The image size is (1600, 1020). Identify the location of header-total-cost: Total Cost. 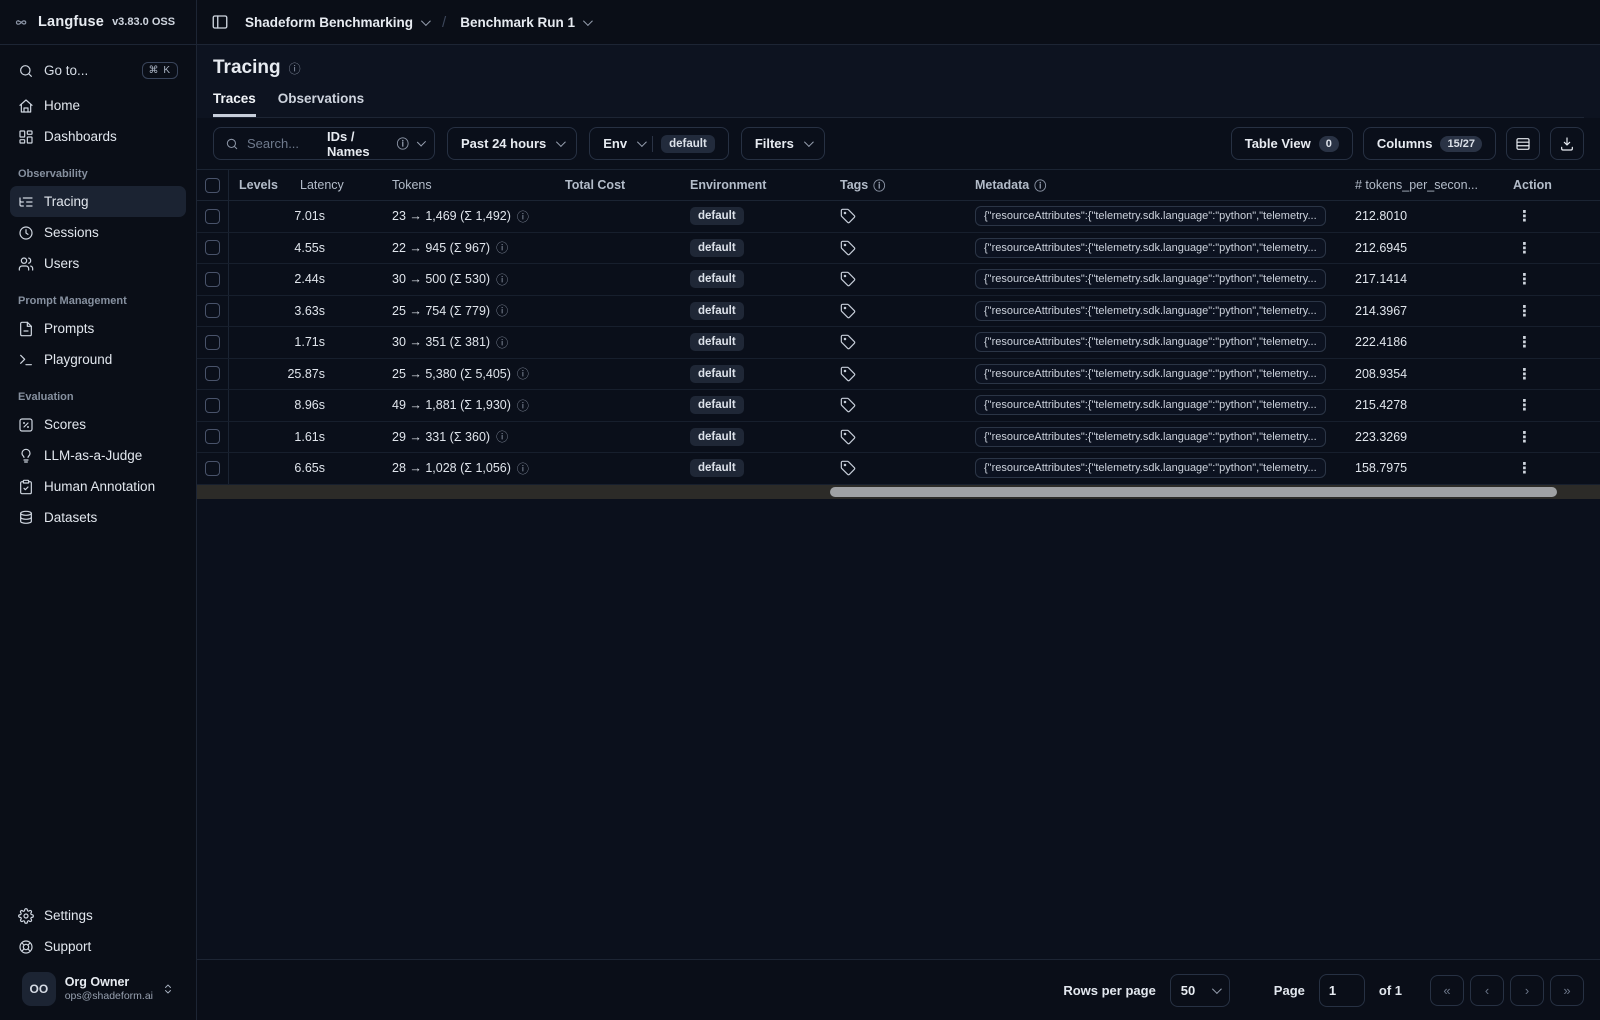
(617, 185).